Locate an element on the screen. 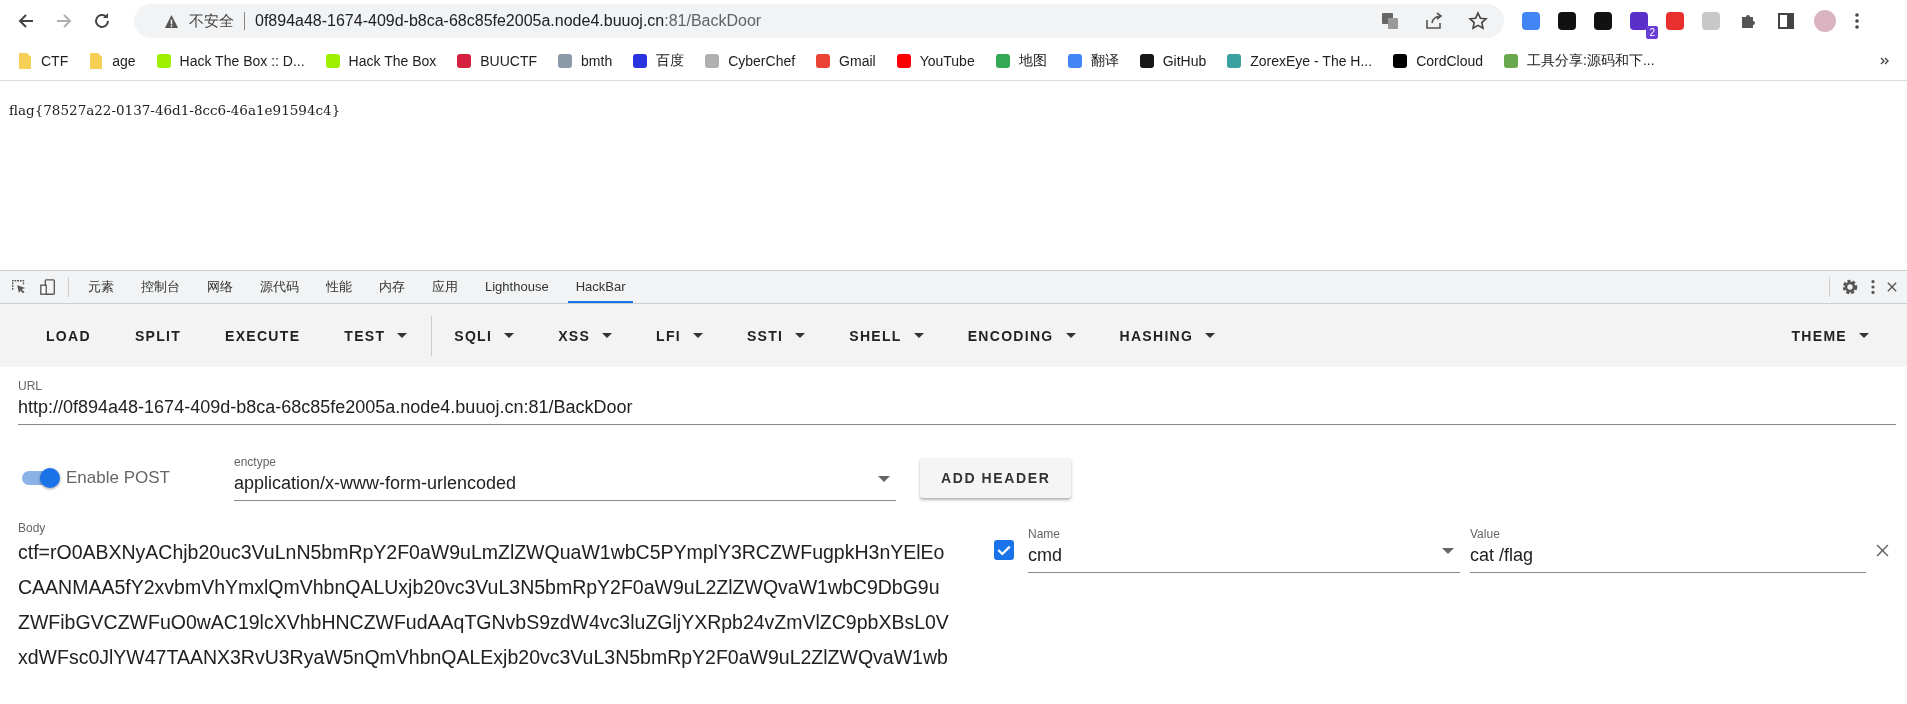  bookmark: 百度 is located at coordinates (659, 61).